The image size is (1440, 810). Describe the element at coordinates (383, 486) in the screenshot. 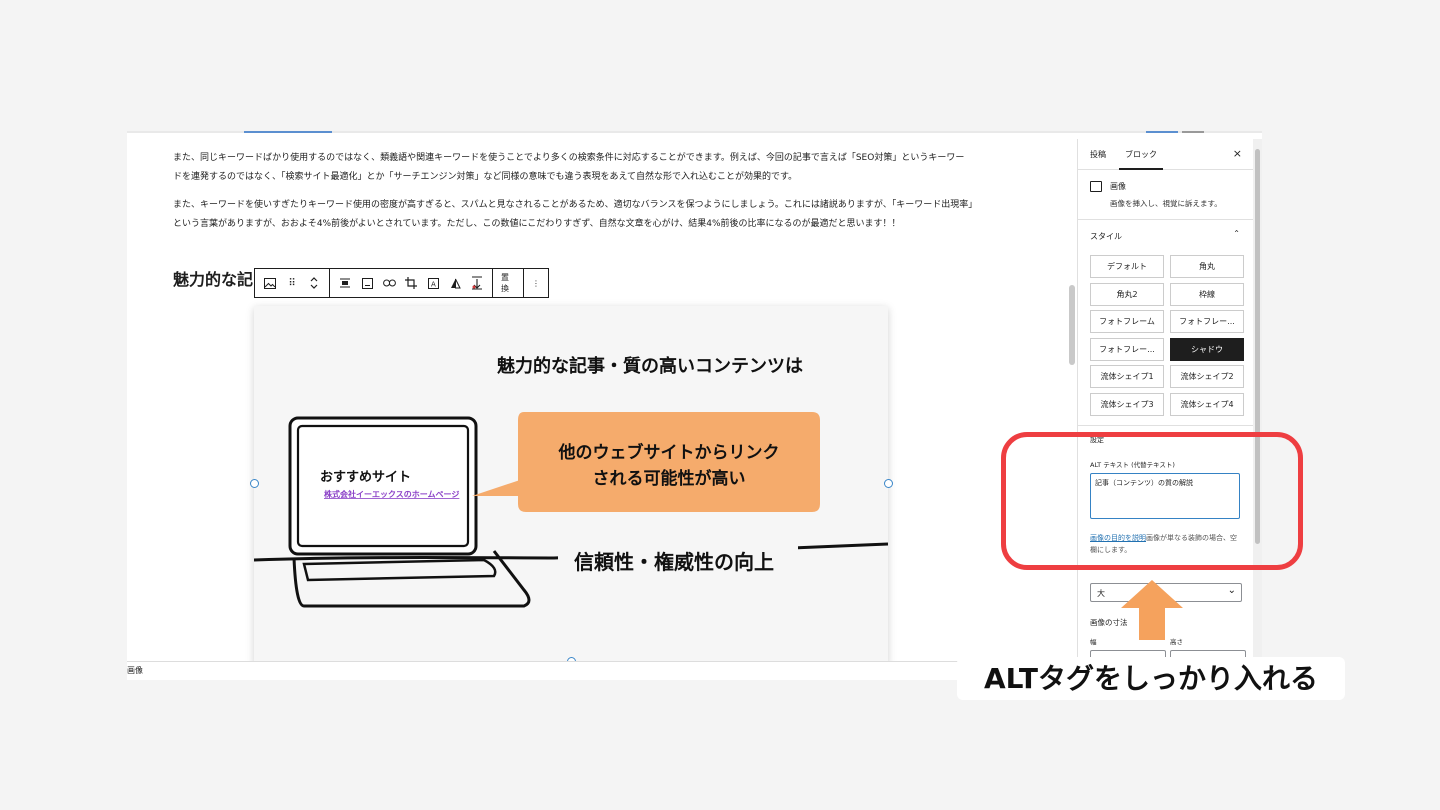

I see `laptop-screen-inner` at that location.